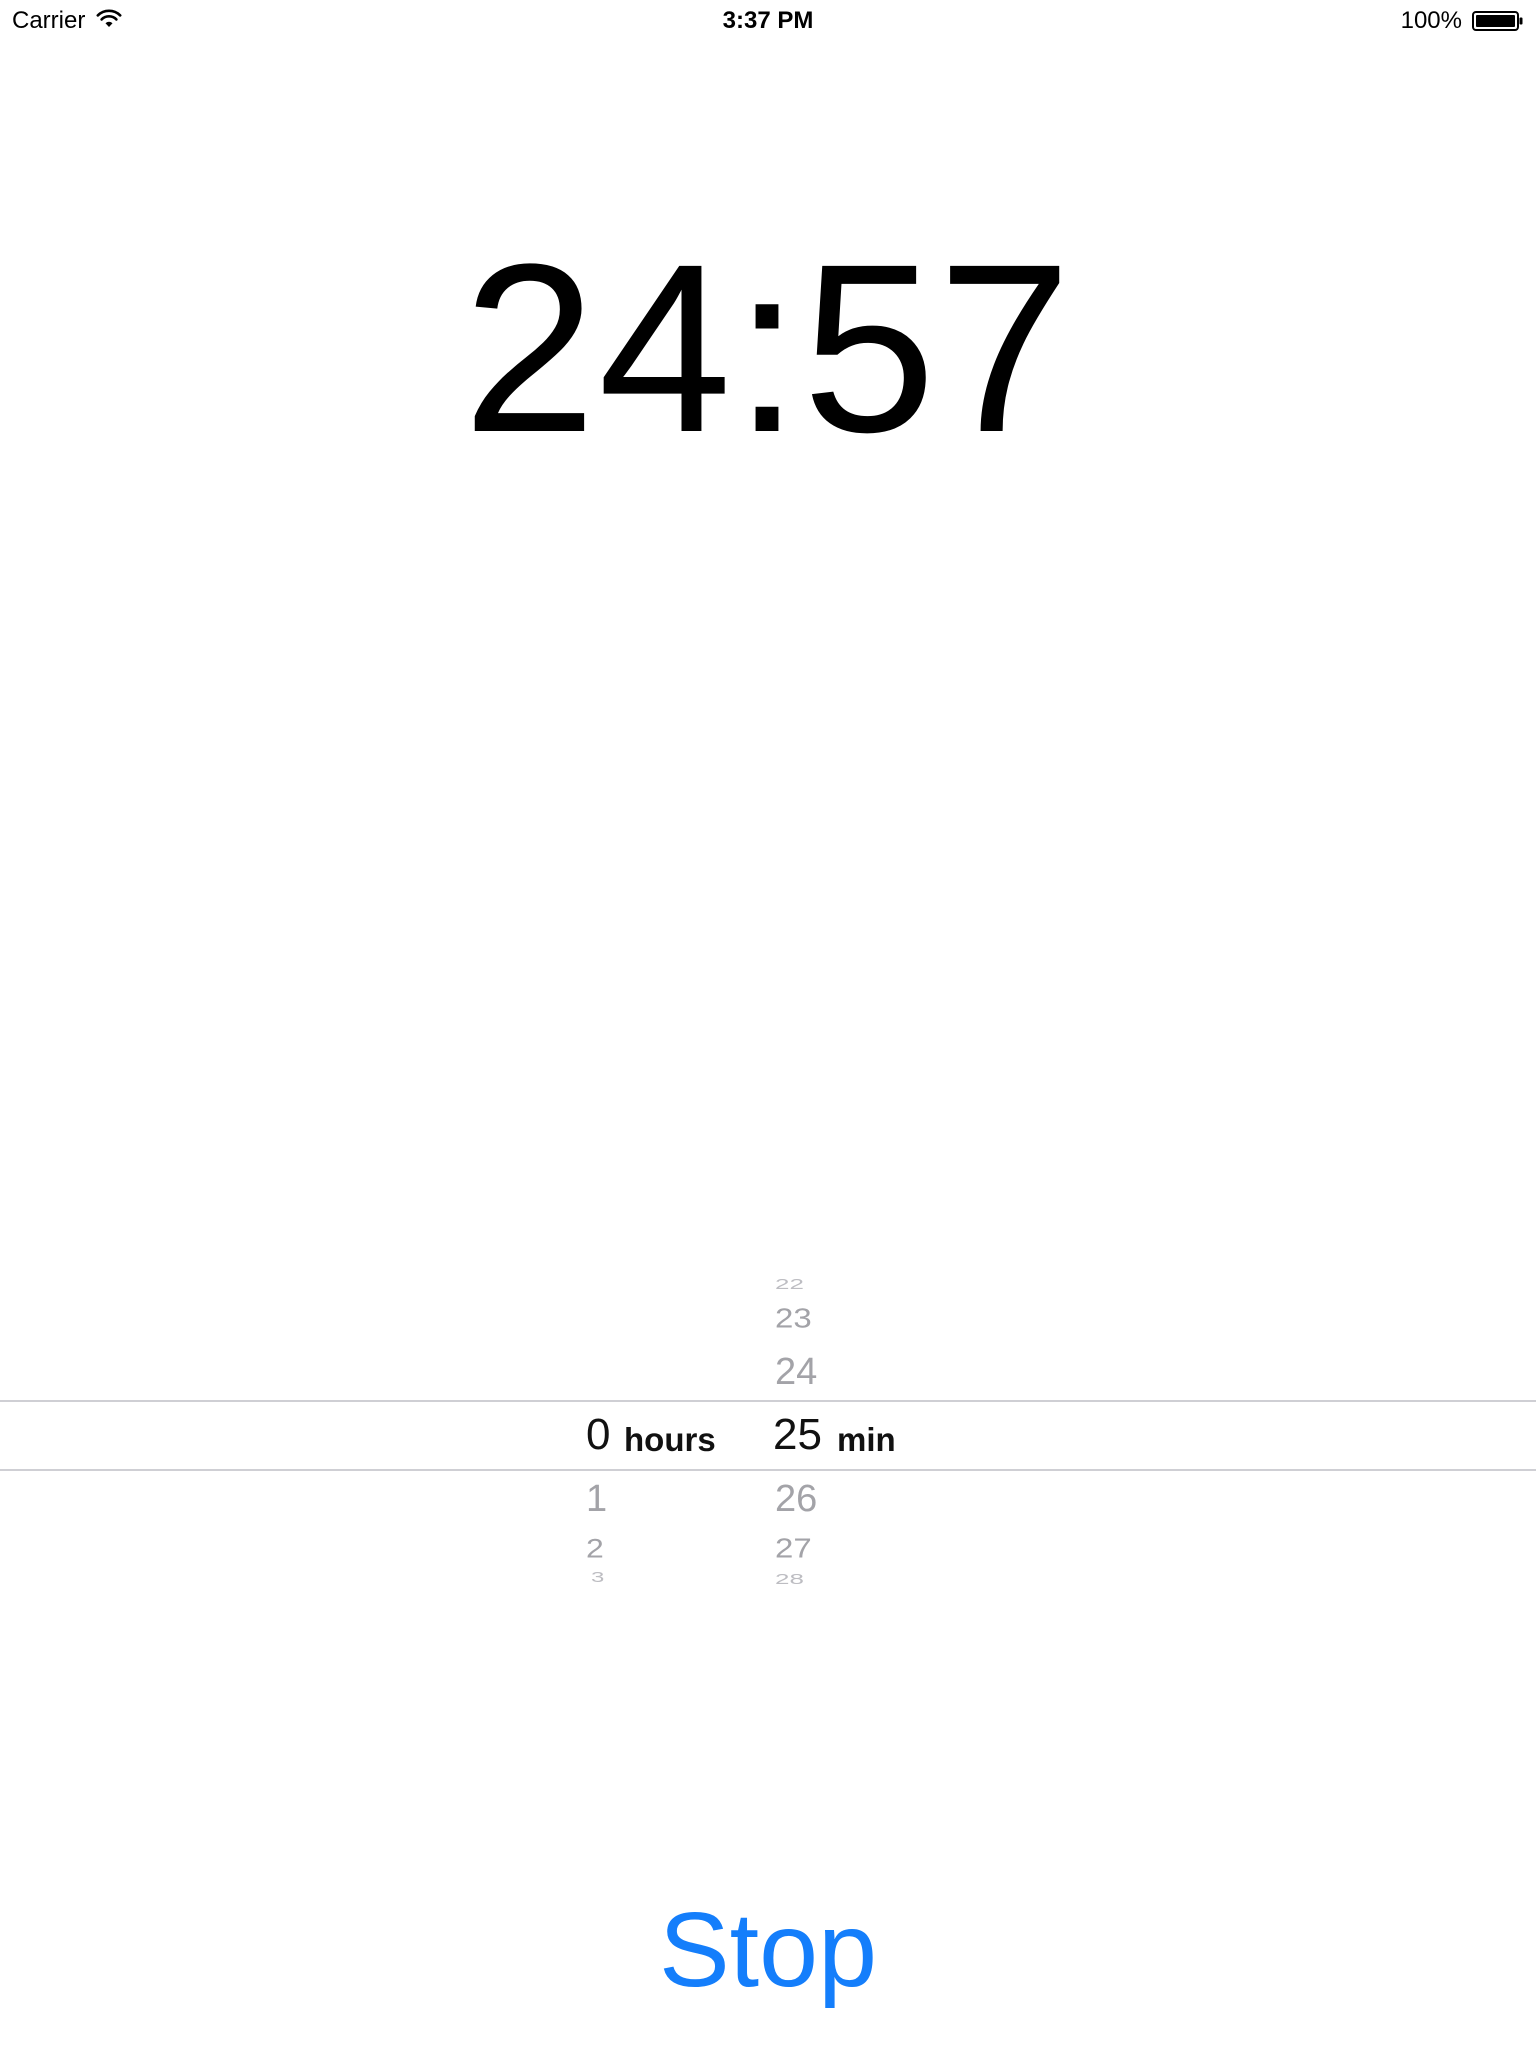  Describe the element at coordinates (797, 1435) in the screenshot. I see `minutes-selected-value: 25` at that location.